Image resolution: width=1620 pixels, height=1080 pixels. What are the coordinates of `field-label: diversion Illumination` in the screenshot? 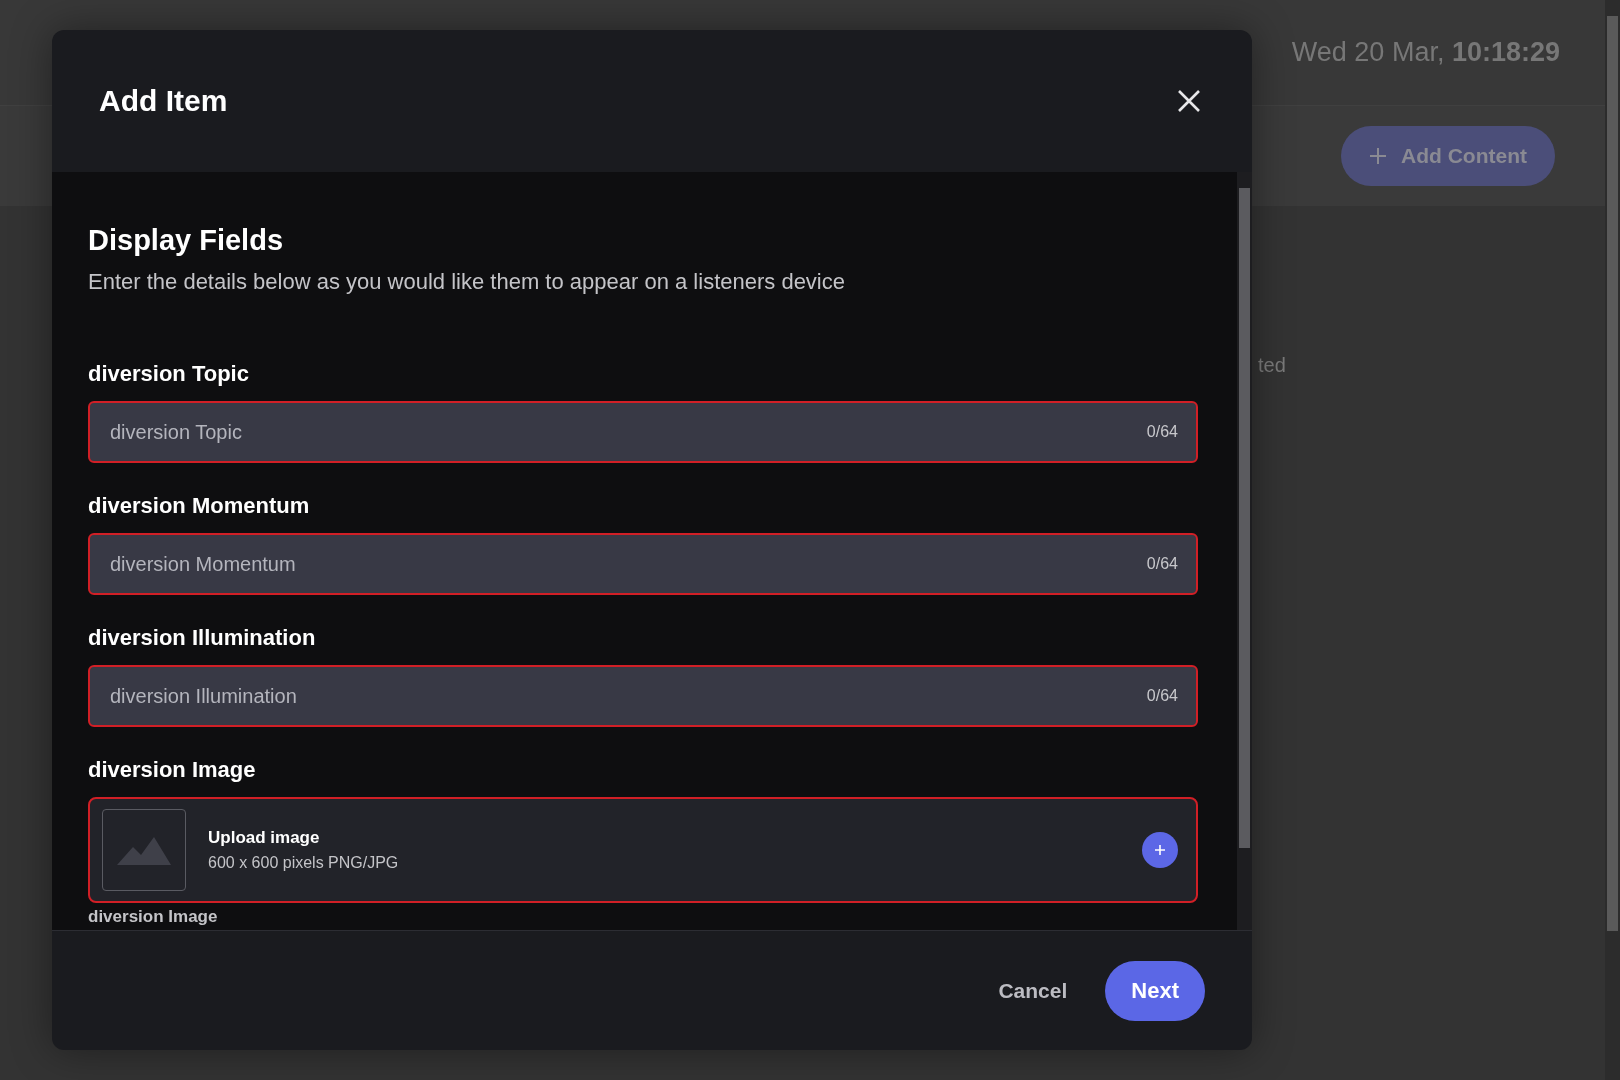 It's located at (202, 638).